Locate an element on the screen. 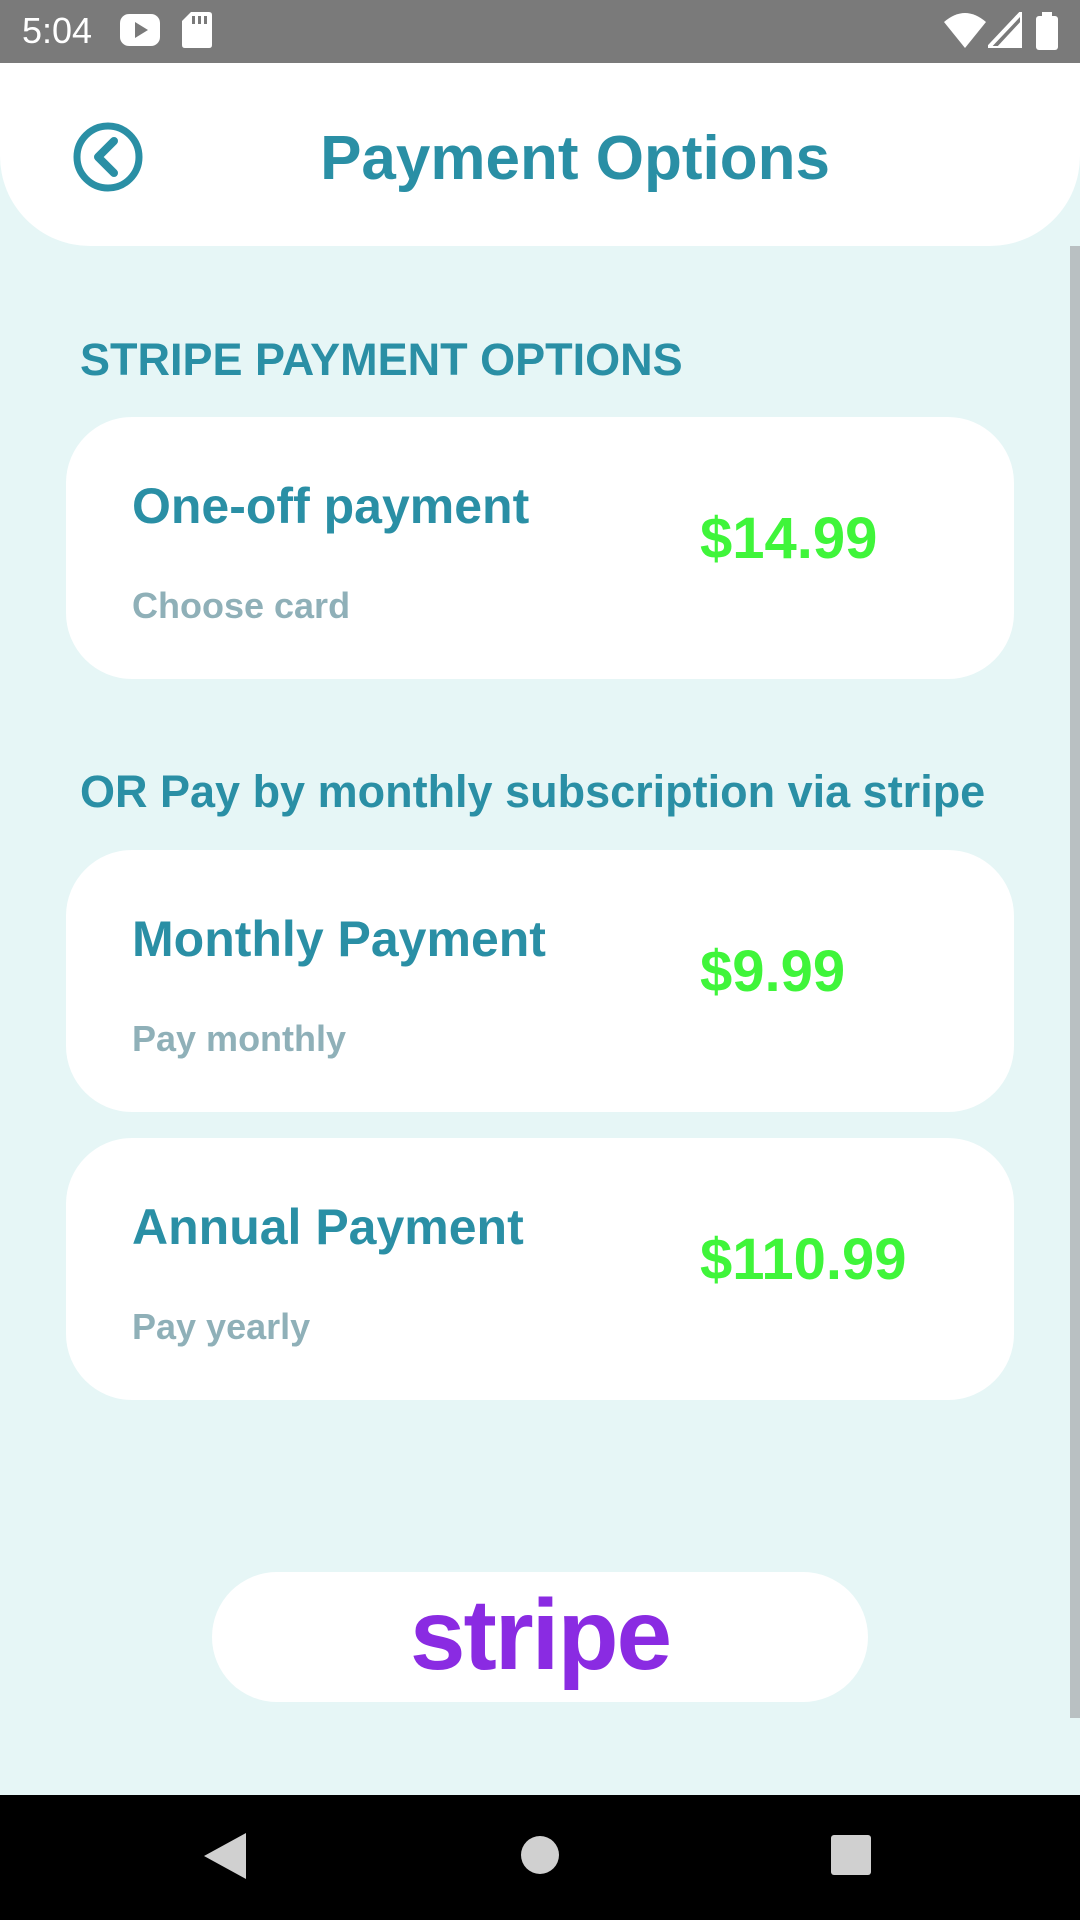 The width and height of the screenshot is (1080, 1920). status-bar: 5:04 is located at coordinates (540, 31).